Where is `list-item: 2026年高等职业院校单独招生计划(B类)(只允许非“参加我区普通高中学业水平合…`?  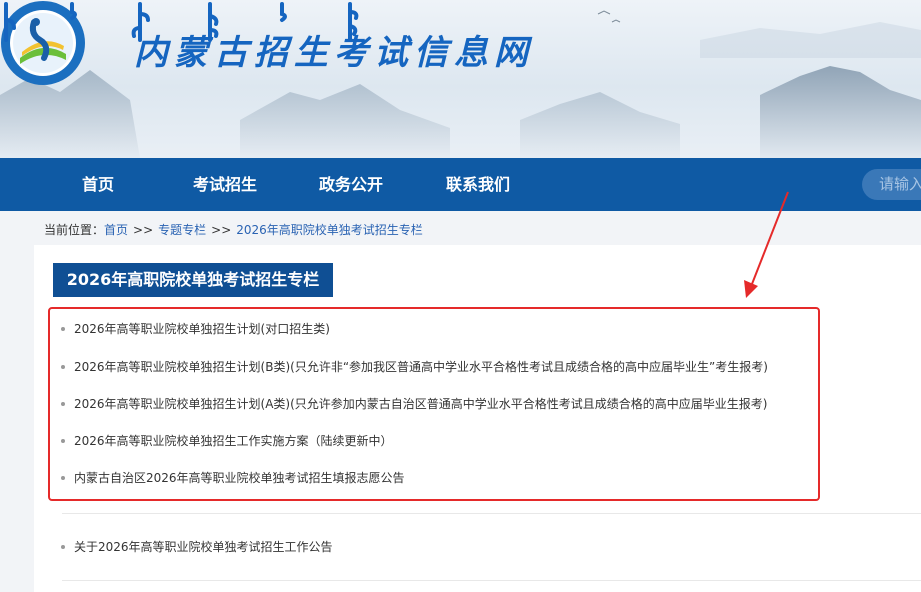 list-item: 2026年高等职业院校单独招生计划(B类)(只允许非“参加我区普通高中学业水平合… is located at coordinates (414, 366).